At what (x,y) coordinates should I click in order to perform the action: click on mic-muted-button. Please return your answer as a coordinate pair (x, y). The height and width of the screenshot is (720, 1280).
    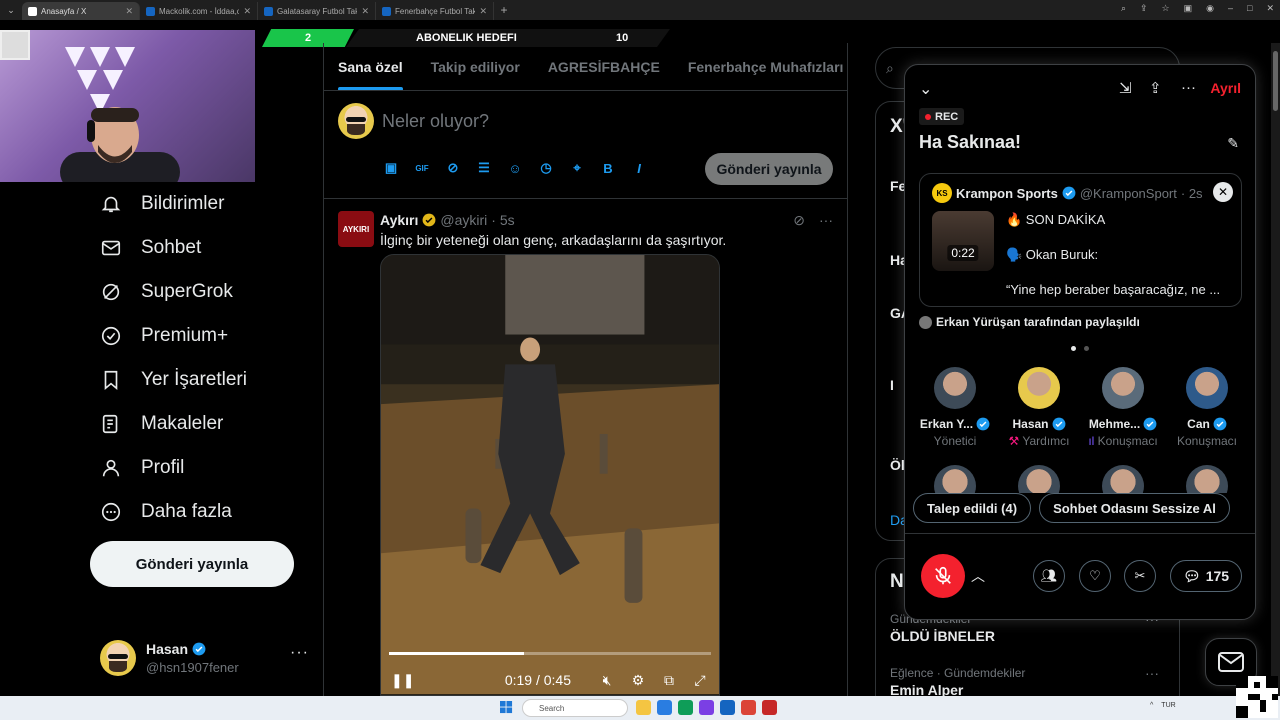
    Looking at the image, I should click on (943, 576).